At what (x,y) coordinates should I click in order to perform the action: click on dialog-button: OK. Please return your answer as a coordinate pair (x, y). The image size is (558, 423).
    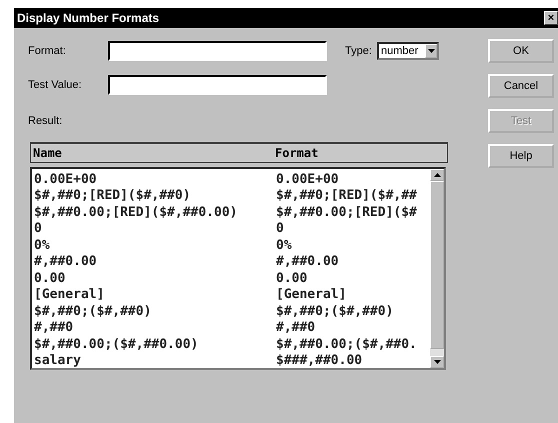
    Looking at the image, I should click on (521, 51).